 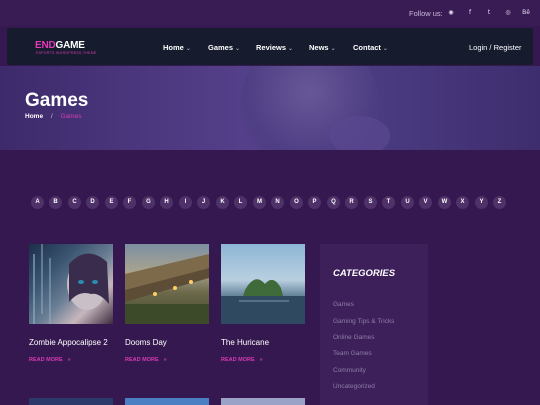 What do you see at coordinates (185, 202) in the screenshot?
I see `letter-filter-i: I` at bounding box center [185, 202].